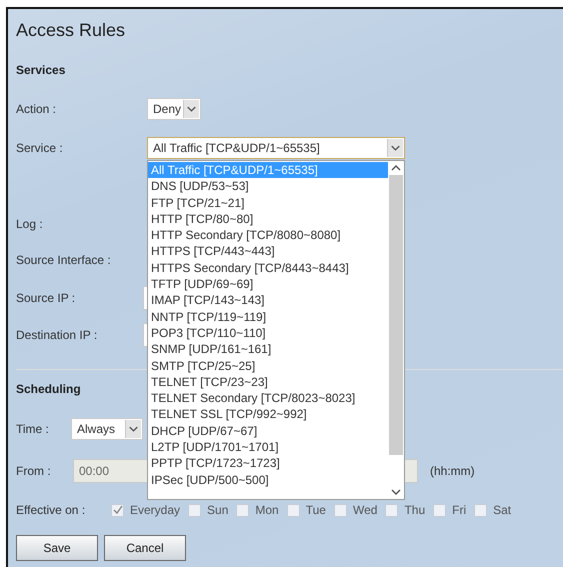  I want to click on dropdown-option: TFTP [UDP/69~69], so click(268, 284).